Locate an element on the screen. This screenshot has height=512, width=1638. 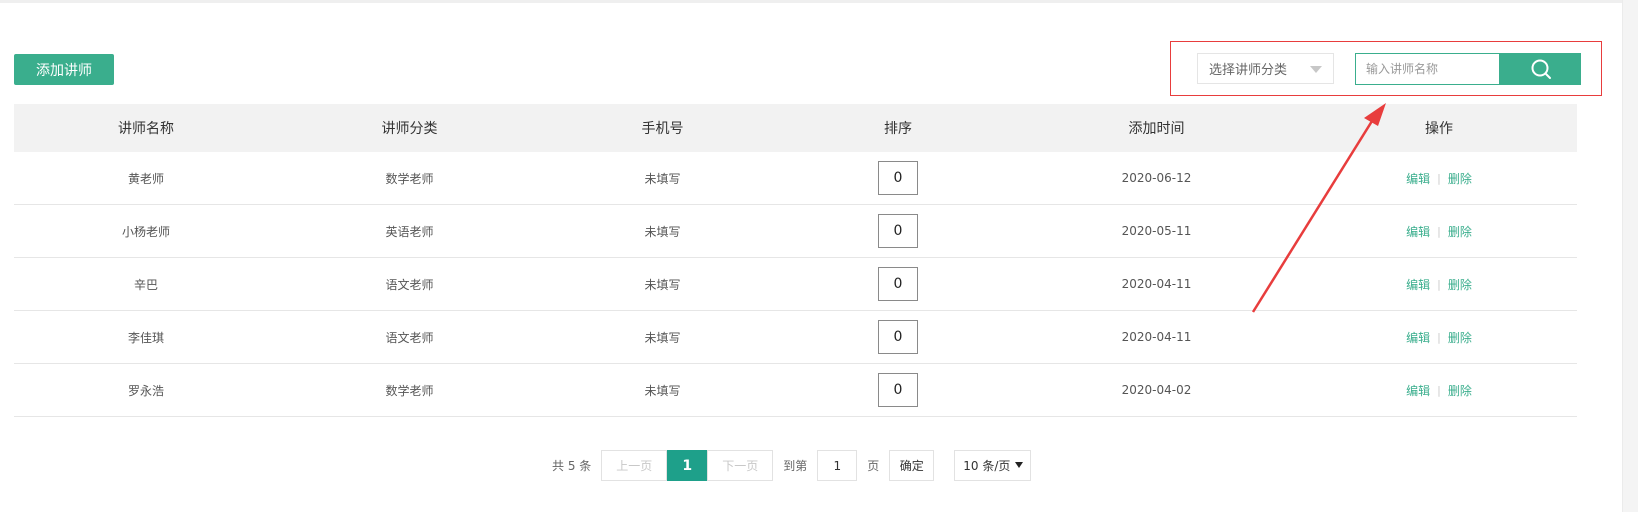
goto-label: 到第 is located at coordinates (795, 466).